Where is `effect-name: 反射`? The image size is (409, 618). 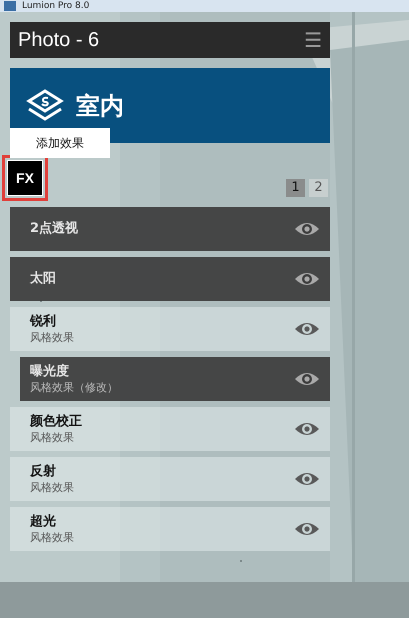
effect-name: 反射 is located at coordinates (43, 472).